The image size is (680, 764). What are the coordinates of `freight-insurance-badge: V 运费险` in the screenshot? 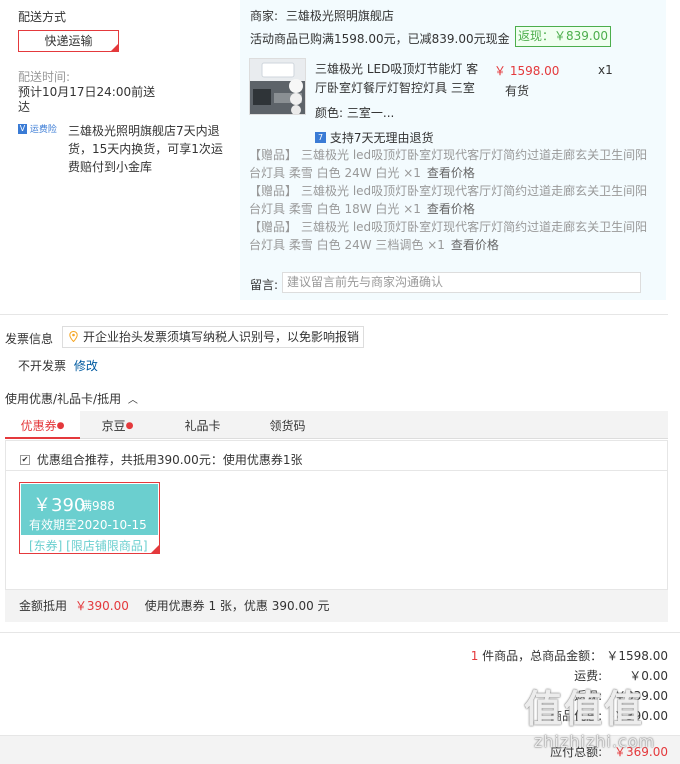 It's located at (37, 128).